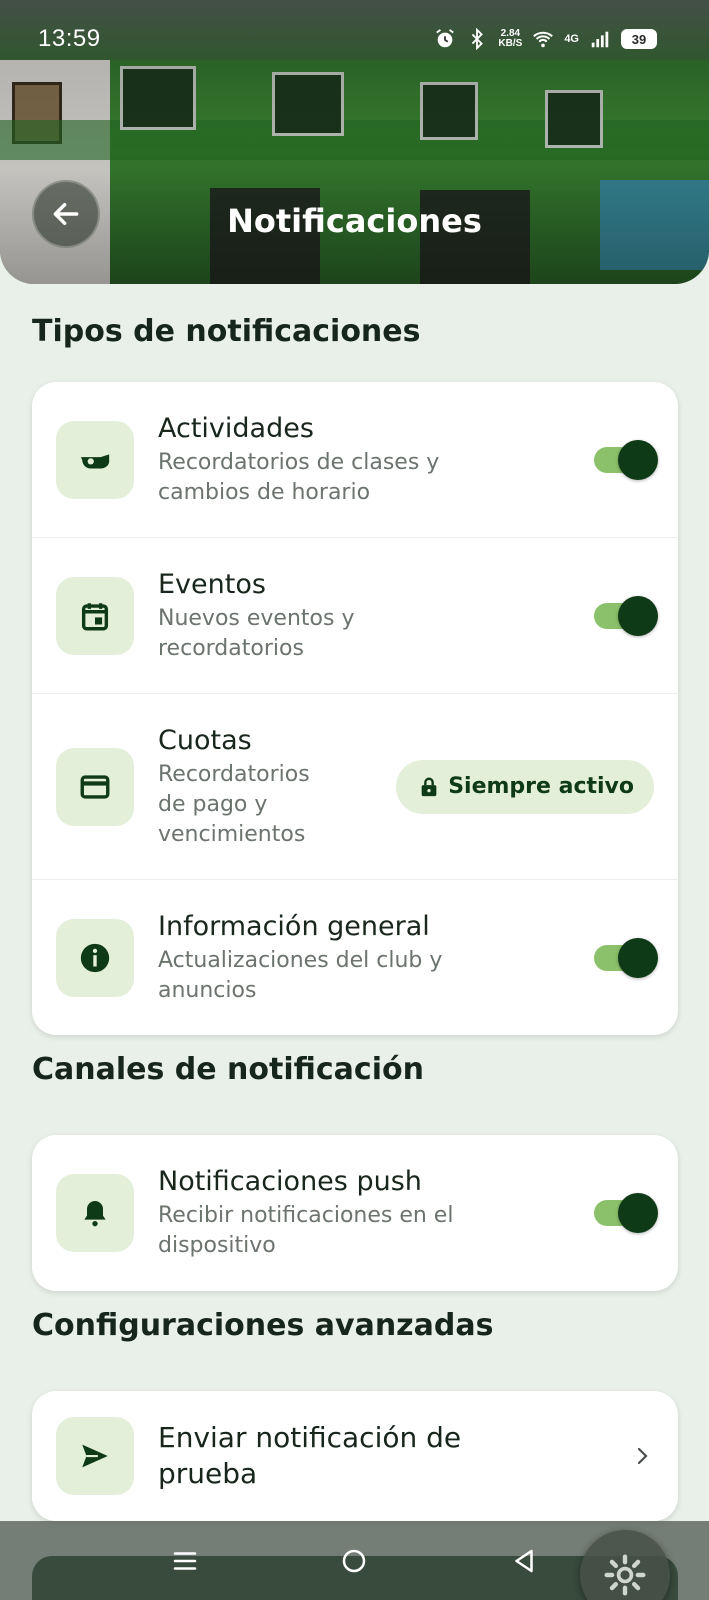 The image size is (709, 1600). I want to click on status-bar: 13:59 2.84 KB/S 4G 39, so click(354, 39).